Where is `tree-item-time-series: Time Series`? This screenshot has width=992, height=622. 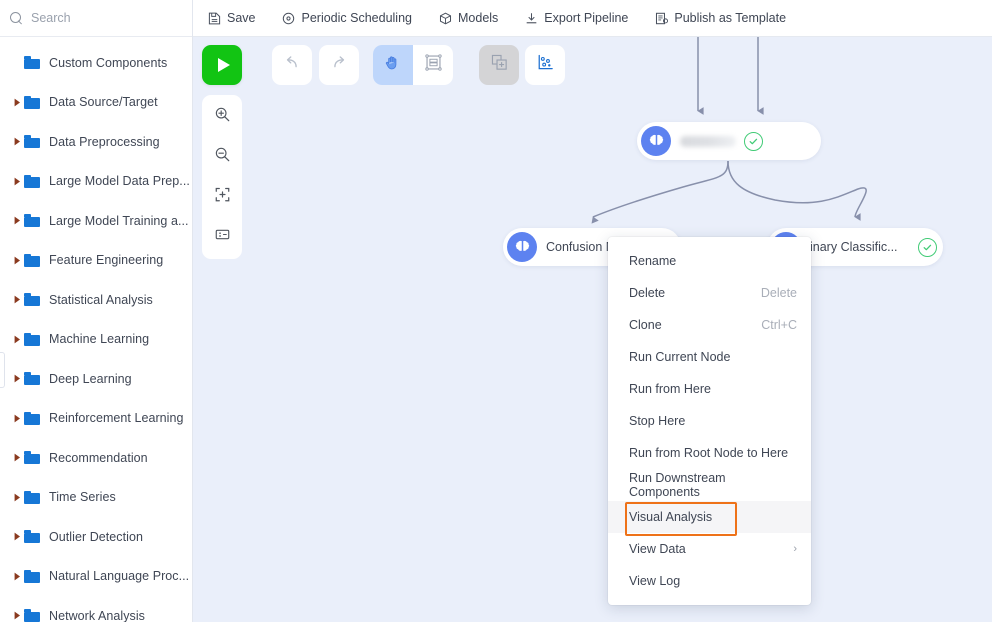
tree-item-time-series: Time Series is located at coordinates (96, 498).